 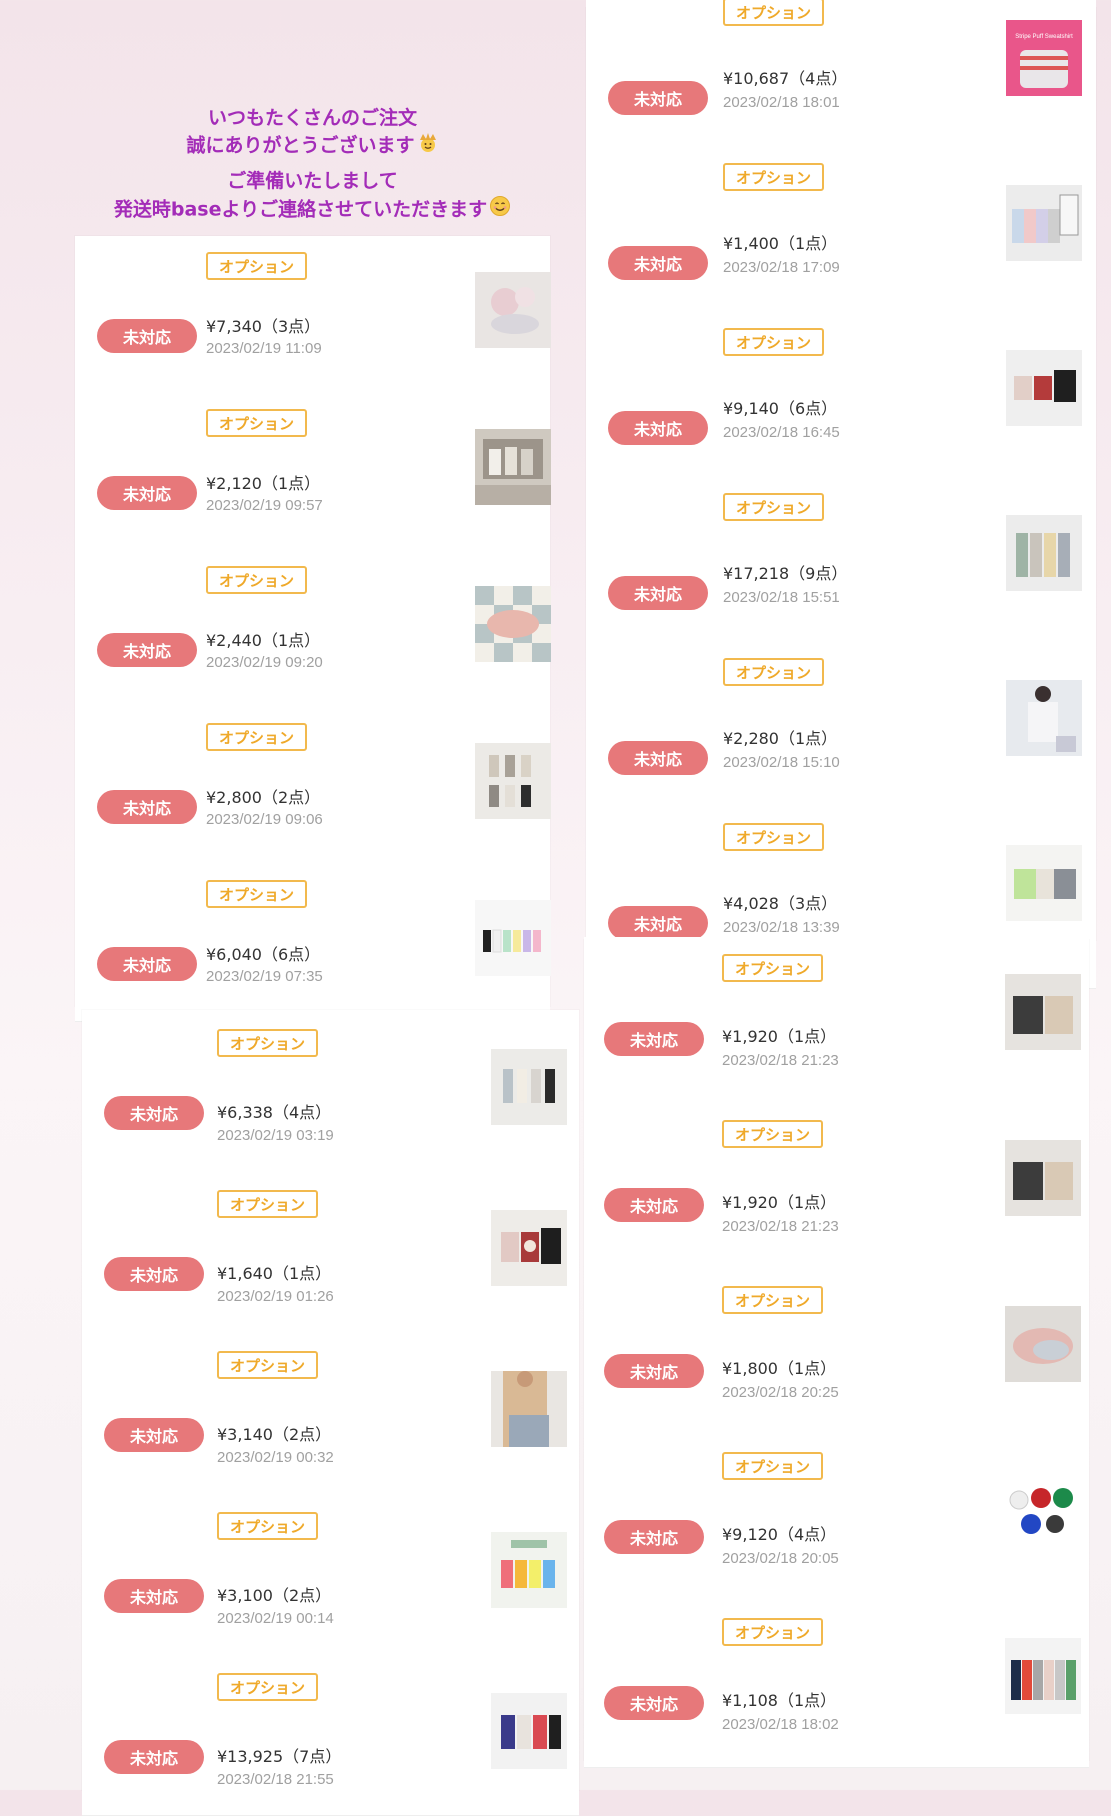 What do you see at coordinates (781, 102) in the screenshot?
I see `order-date: 2023/02/18 18:01` at bounding box center [781, 102].